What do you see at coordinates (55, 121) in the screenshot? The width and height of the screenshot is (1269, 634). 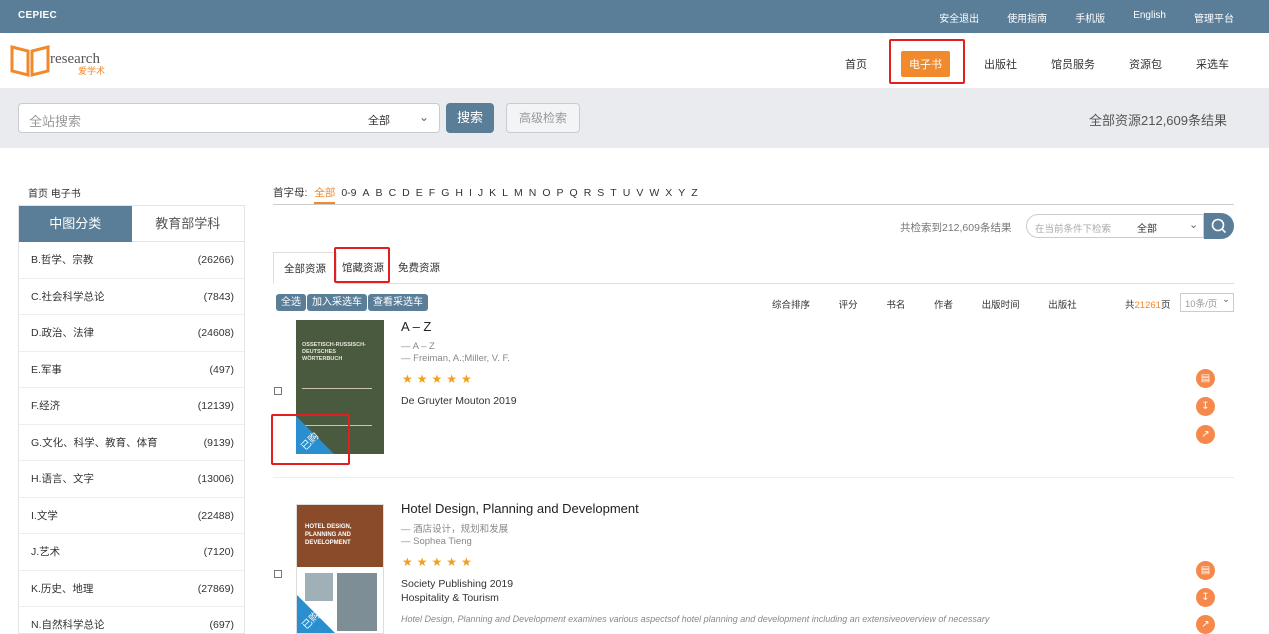 I see `search-placeholder: 全站搜索` at bounding box center [55, 121].